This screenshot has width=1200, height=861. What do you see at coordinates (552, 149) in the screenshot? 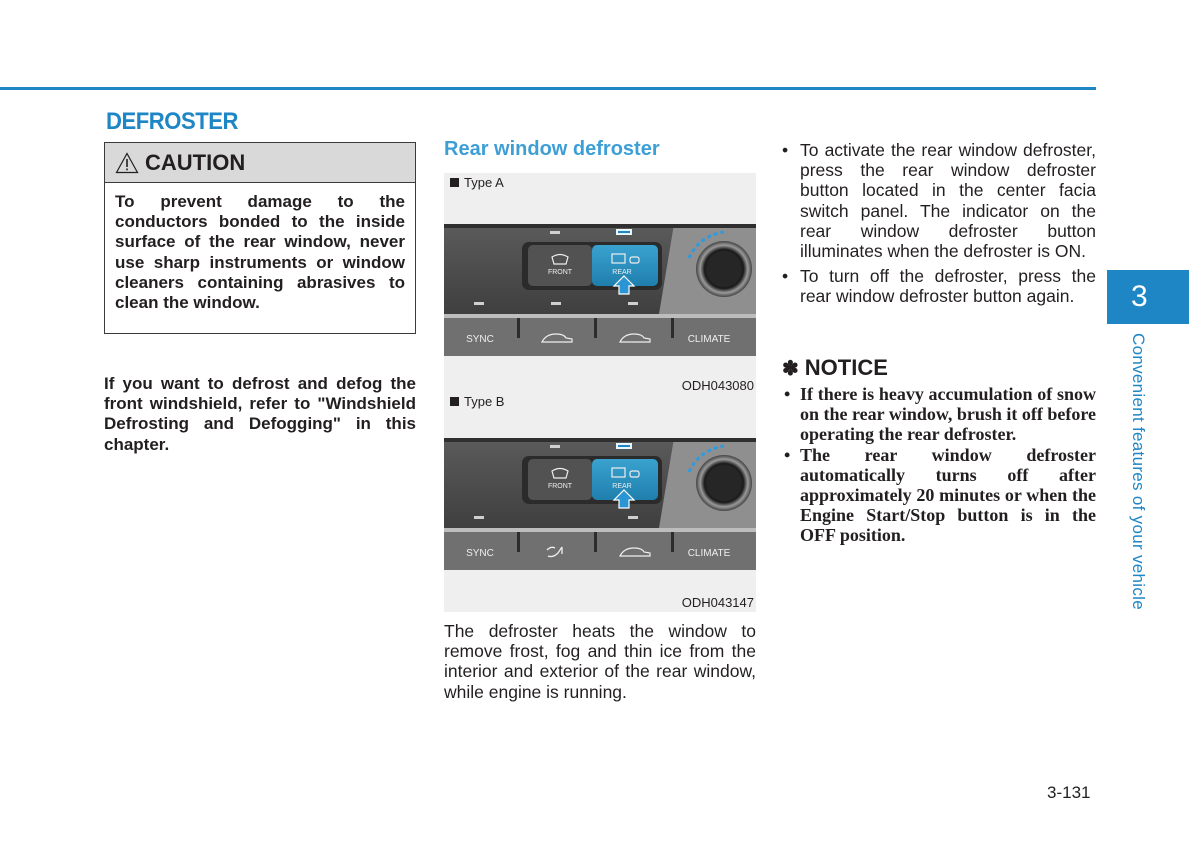
I see `subsection-title: Rear window defroster` at bounding box center [552, 149].